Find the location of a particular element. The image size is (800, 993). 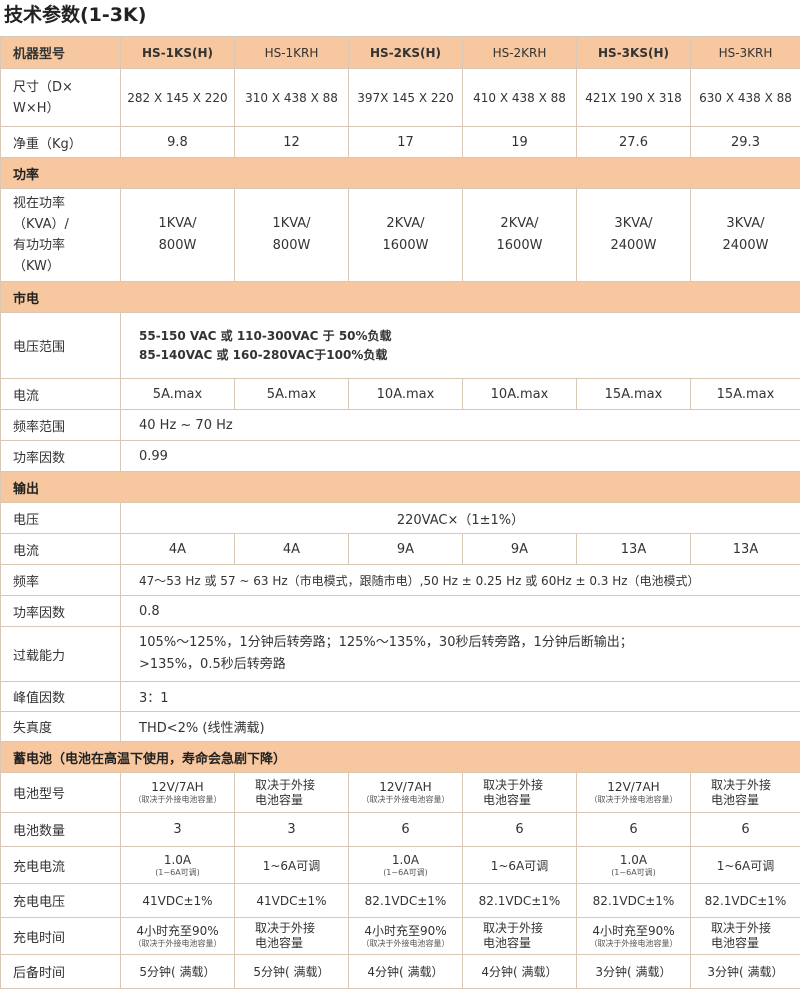

section-power: 功率 is located at coordinates (400, 173).